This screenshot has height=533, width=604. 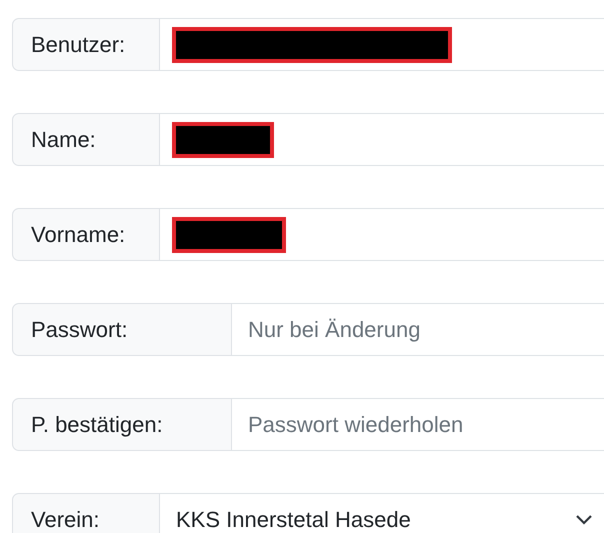 What do you see at coordinates (86, 513) in the screenshot?
I see `field-label: Verein:` at bounding box center [86, 513].